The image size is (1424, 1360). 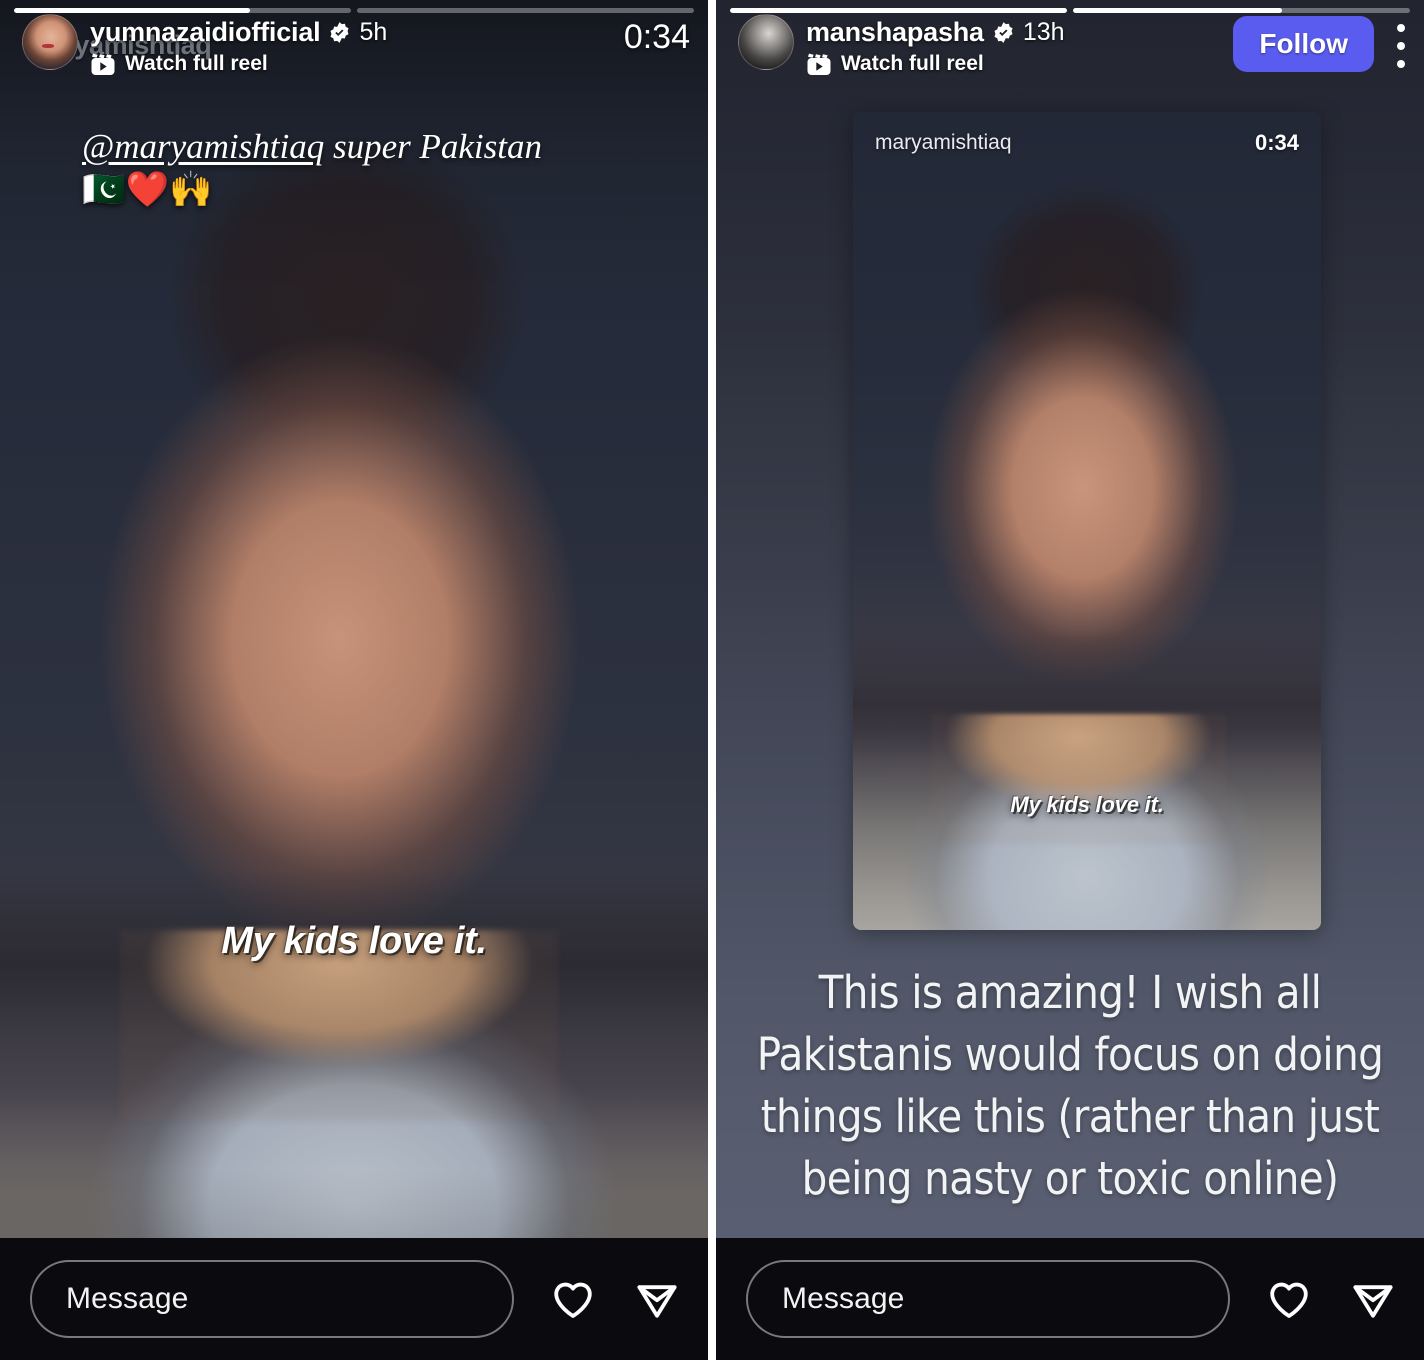 I want to click on sticker-emoji: 🇵🇰❤️🙌, so click(x=147, y=189).